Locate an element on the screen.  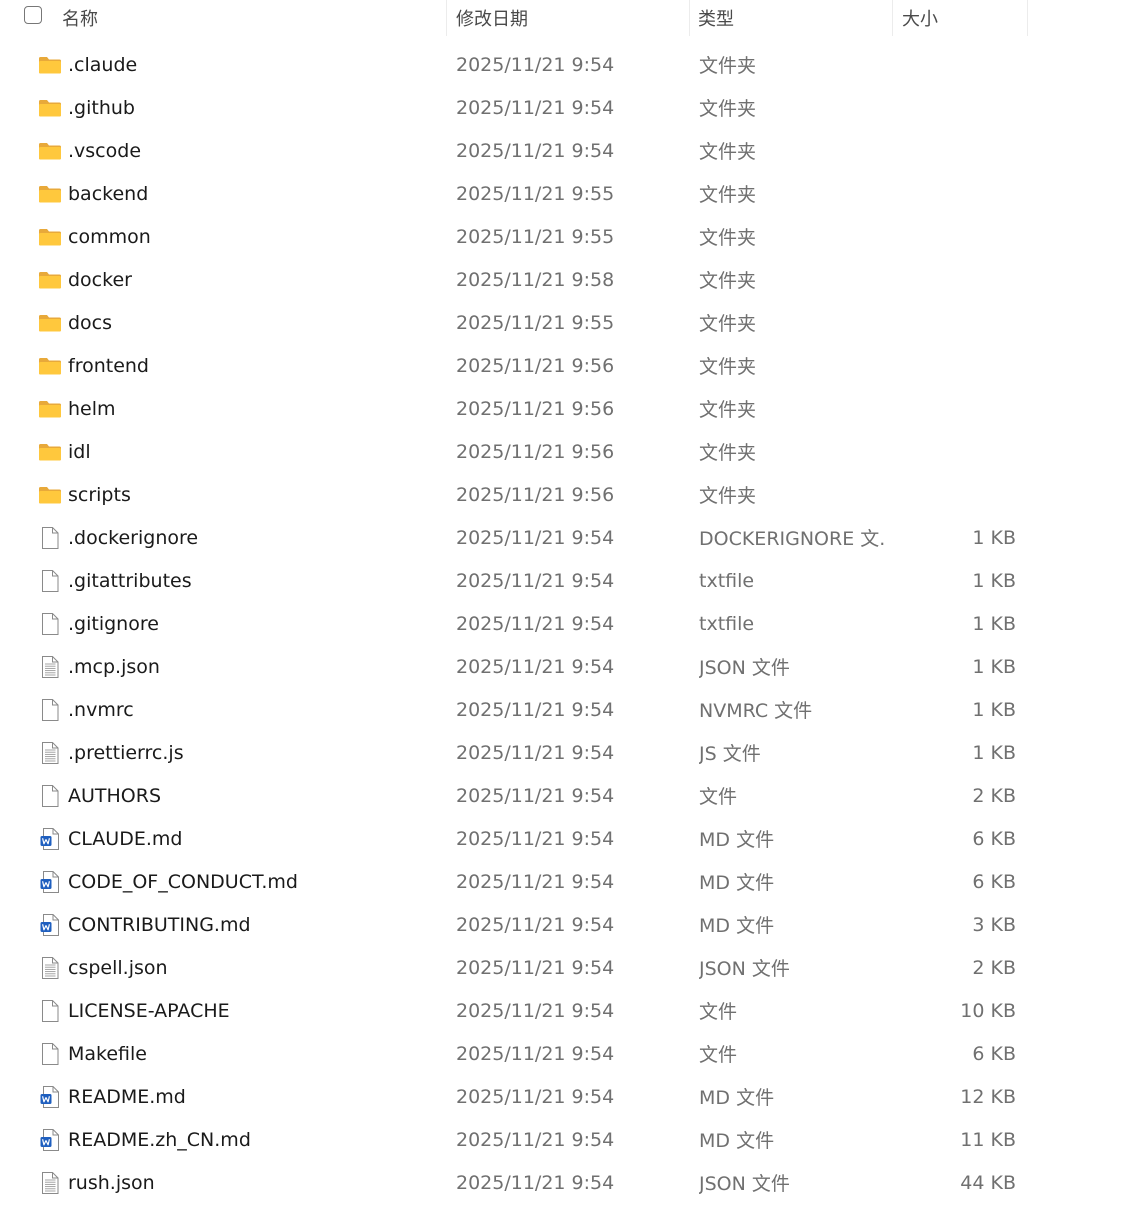
file-name: cspell.json is located at coordinates (118, 967).